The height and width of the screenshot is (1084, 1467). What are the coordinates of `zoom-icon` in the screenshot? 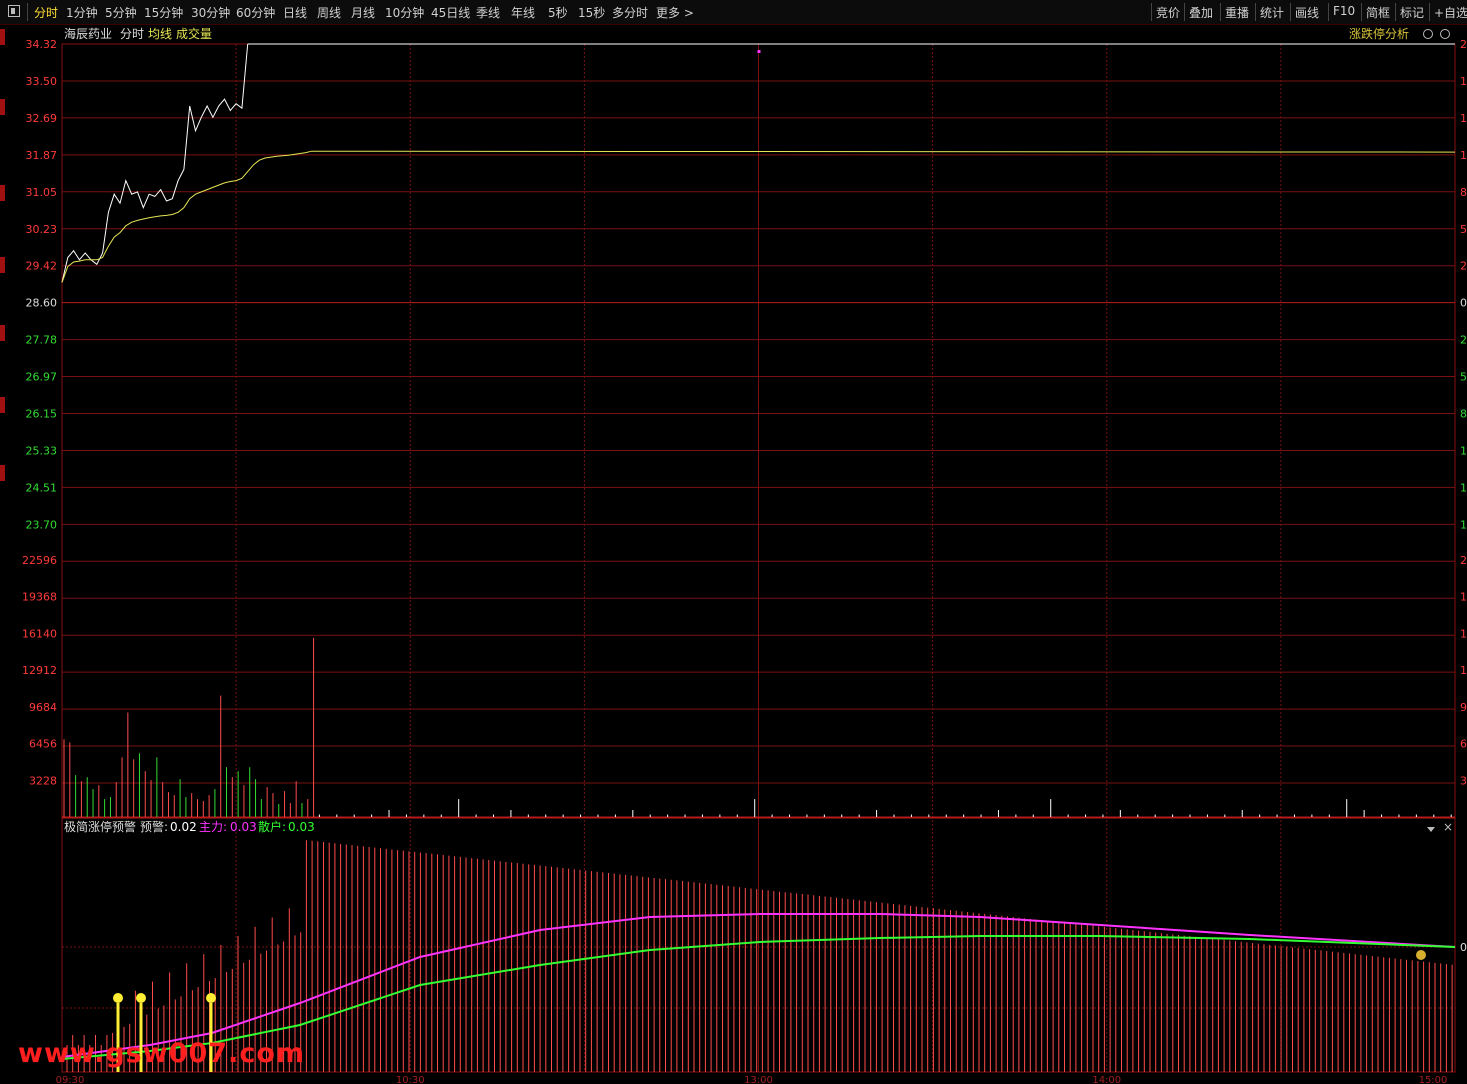 It's located at (1445, 34).